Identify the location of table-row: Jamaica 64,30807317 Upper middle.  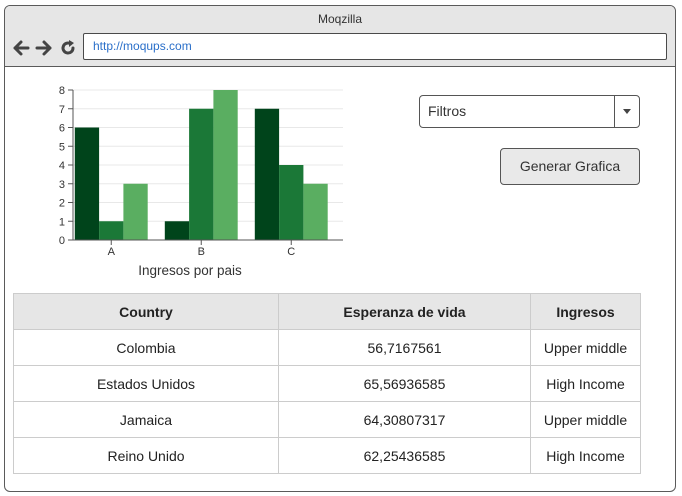
(327, 419).